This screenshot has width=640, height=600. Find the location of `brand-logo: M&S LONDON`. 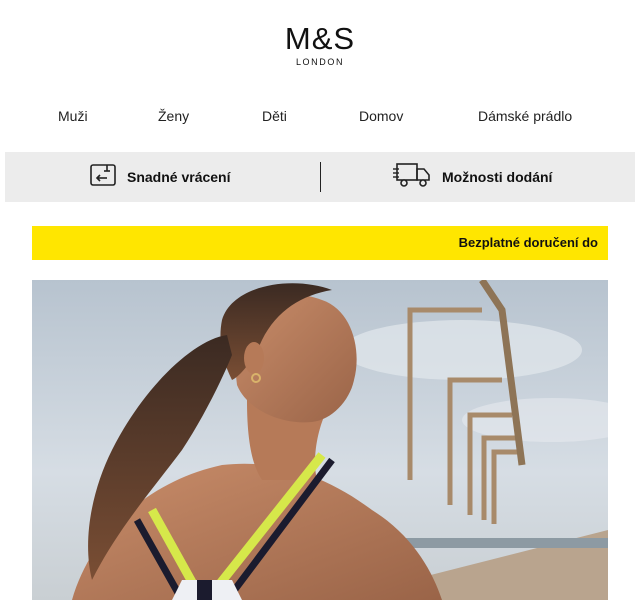

brand-logo: M&S LONDON is located at coordinates (320, 44).